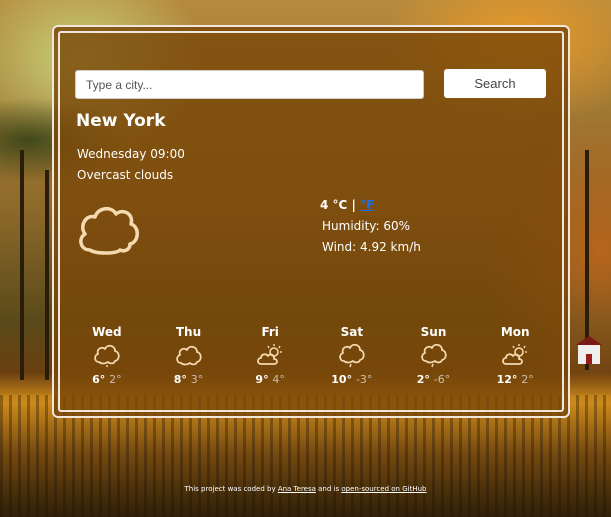 The width and height of the screenshot is (611, 517). I want to click on footer-text: and is, so click(328, 489).